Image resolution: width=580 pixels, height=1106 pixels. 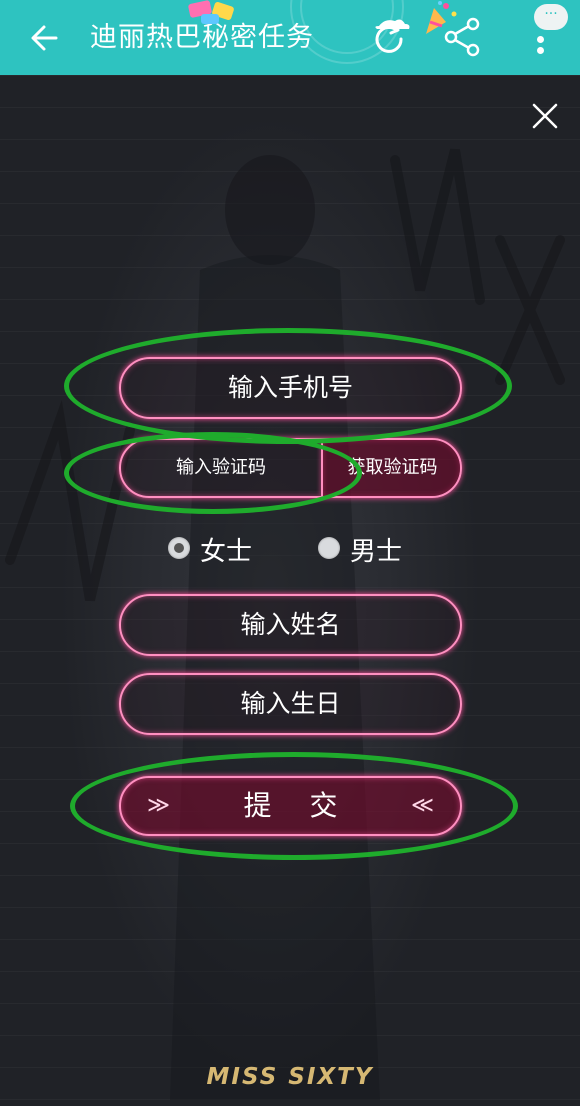 I want to click on gender-radio-female: 女士, so click(x=218, y=550).